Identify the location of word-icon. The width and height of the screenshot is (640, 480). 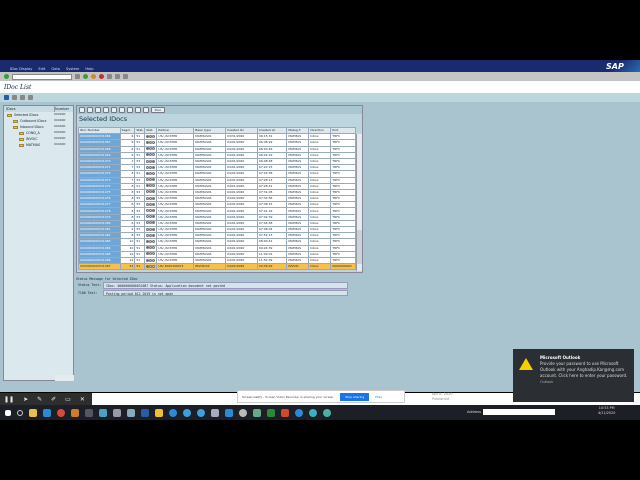
(145, 412).